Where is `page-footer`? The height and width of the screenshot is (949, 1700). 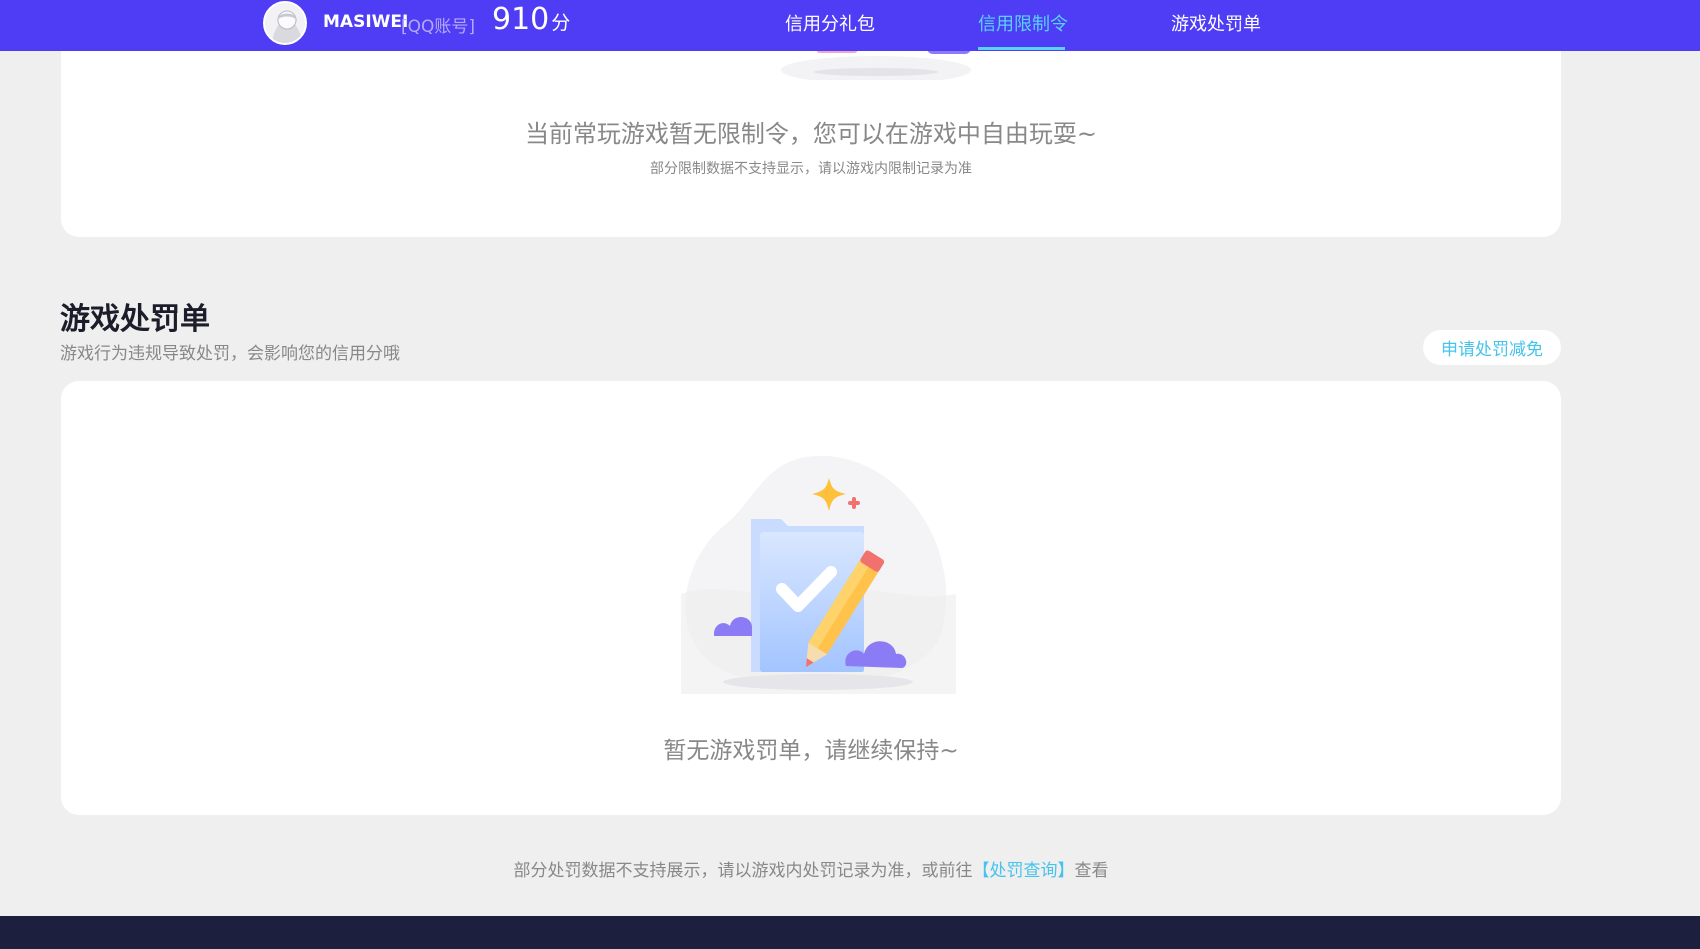
page-footer is located at coordinates (850, 932).